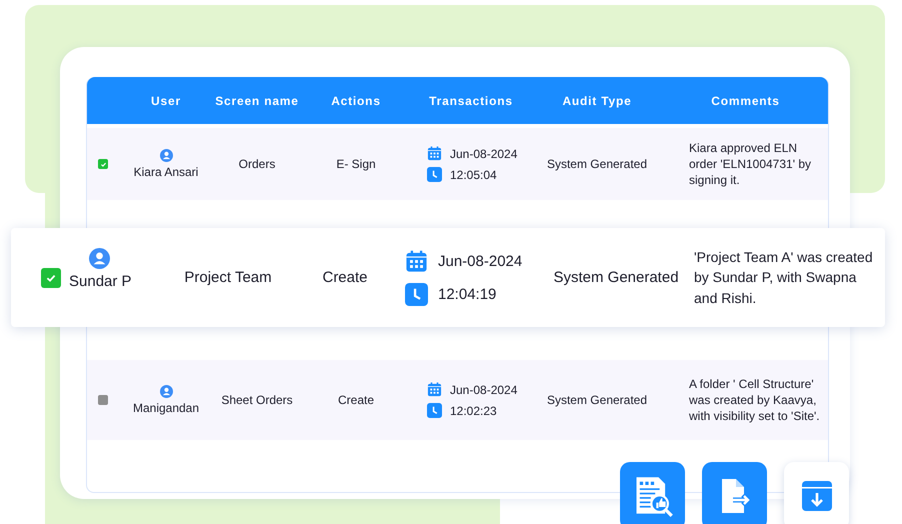 The width and height of the screenshot is (902, 524). What do you see at coordinates (457, 164) in the screenshot?
I see `table-row: Kiara Ansari Orders E- Sign Jun-08-2024 12:05:04 System Generated Kiara approved ELN order 'ELN1004731' by signing it.` at bounding box center [457, 164].